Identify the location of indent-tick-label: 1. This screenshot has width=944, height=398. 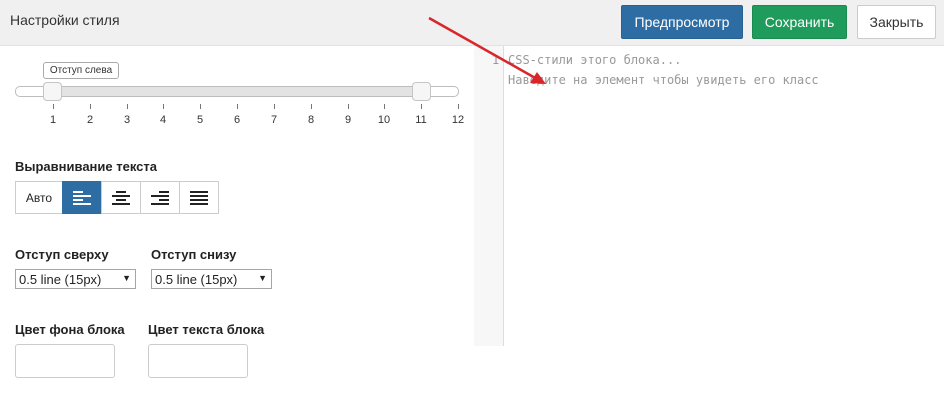
(53, 120).